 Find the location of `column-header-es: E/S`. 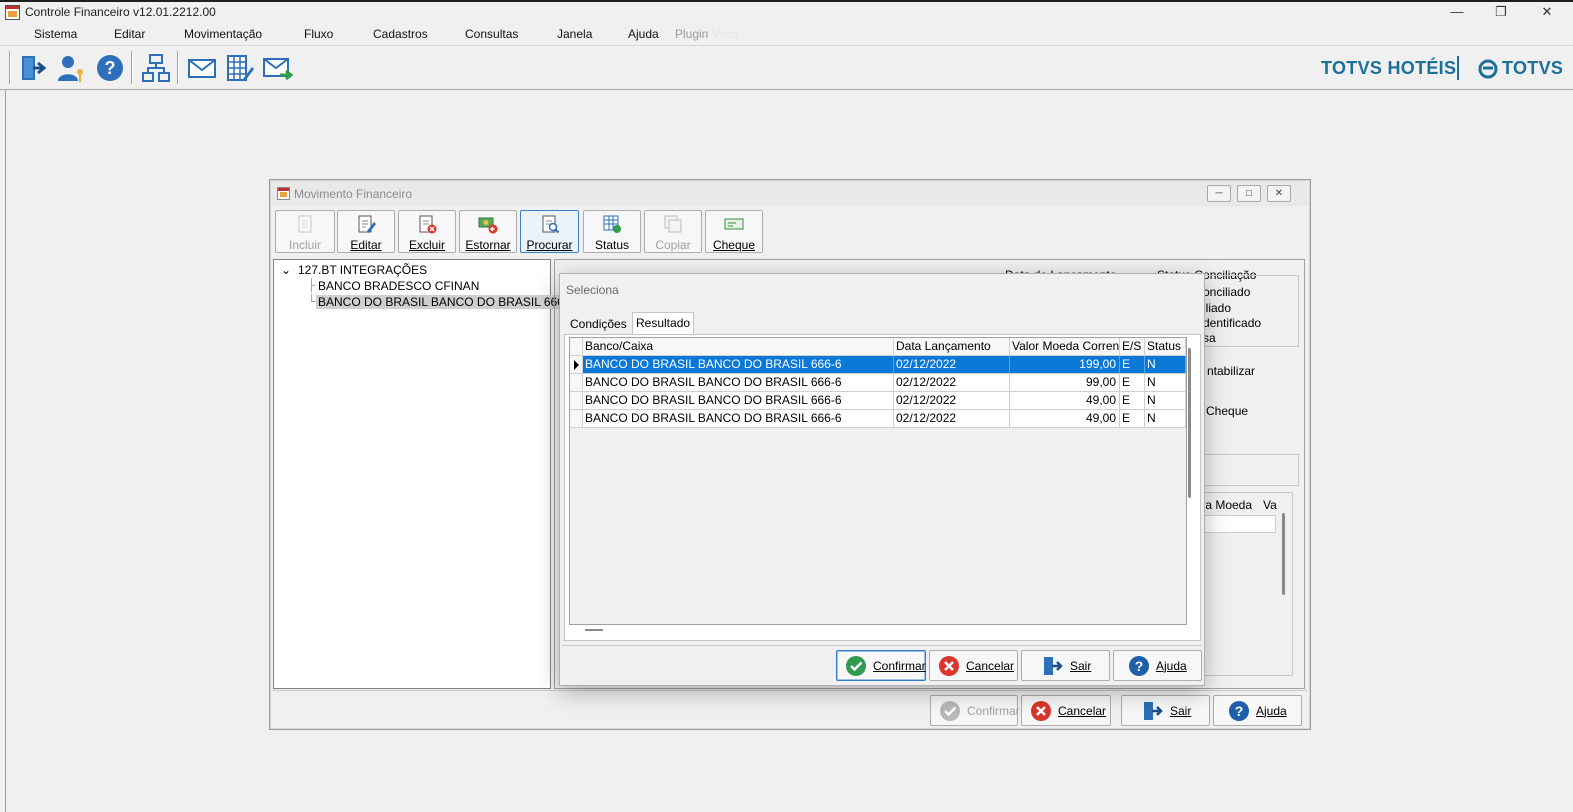

column-header-es: E/S is located at coordinates (1132, 347).